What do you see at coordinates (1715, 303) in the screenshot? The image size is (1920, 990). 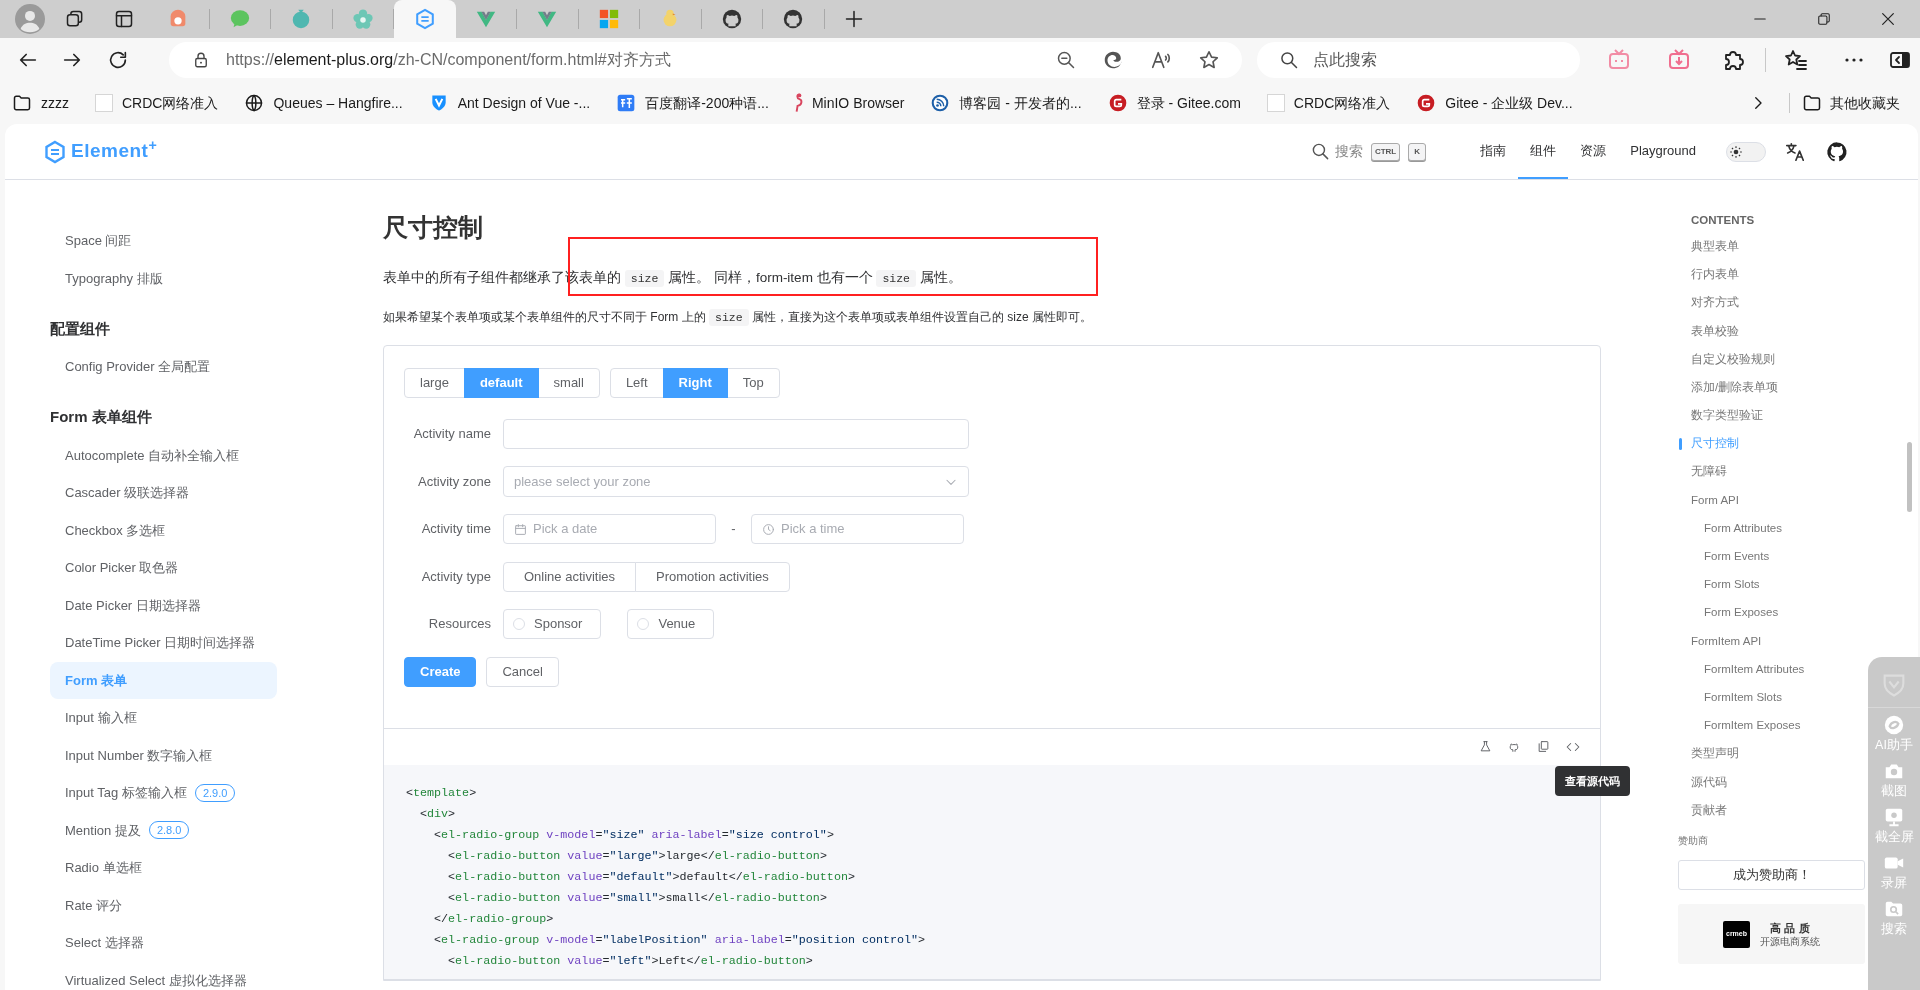 I see `toc-link: 对齐方式` at bounding box center [1715, 303].